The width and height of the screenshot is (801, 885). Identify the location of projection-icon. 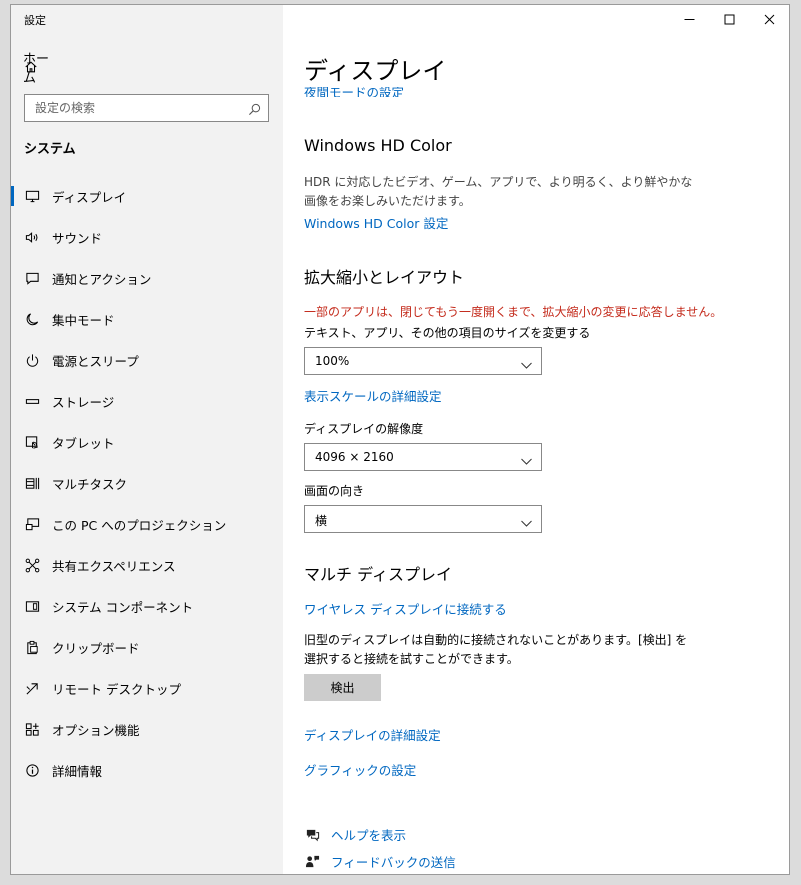
(32, 525).